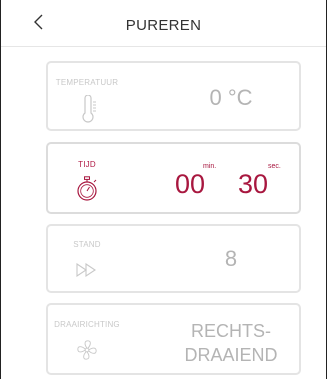  What do you see at coordinates (190, 184) in the screenshot?
I see `time-minutes: 00` at bounding box center [190, 184].